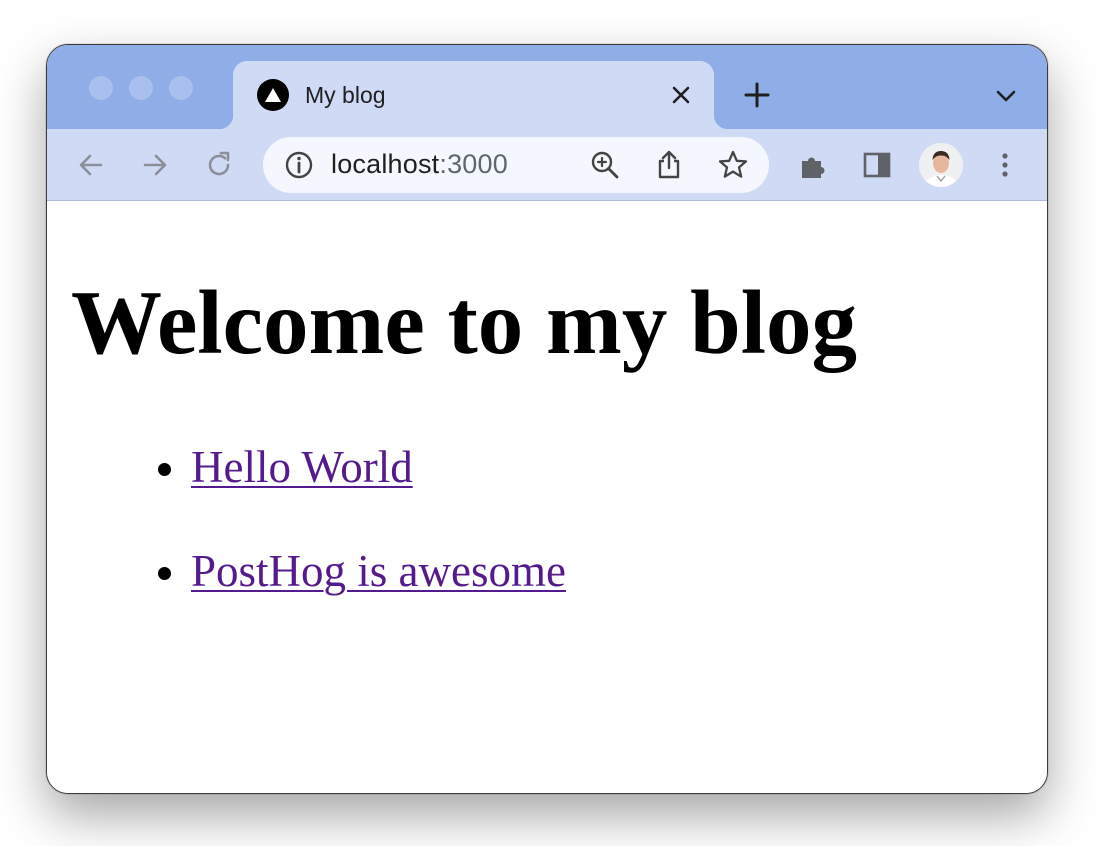 This screenshot has width=1104, height=846. I want to click on post-link-posthog-is-awesome: PostHog is awesome, so click(378, 571).